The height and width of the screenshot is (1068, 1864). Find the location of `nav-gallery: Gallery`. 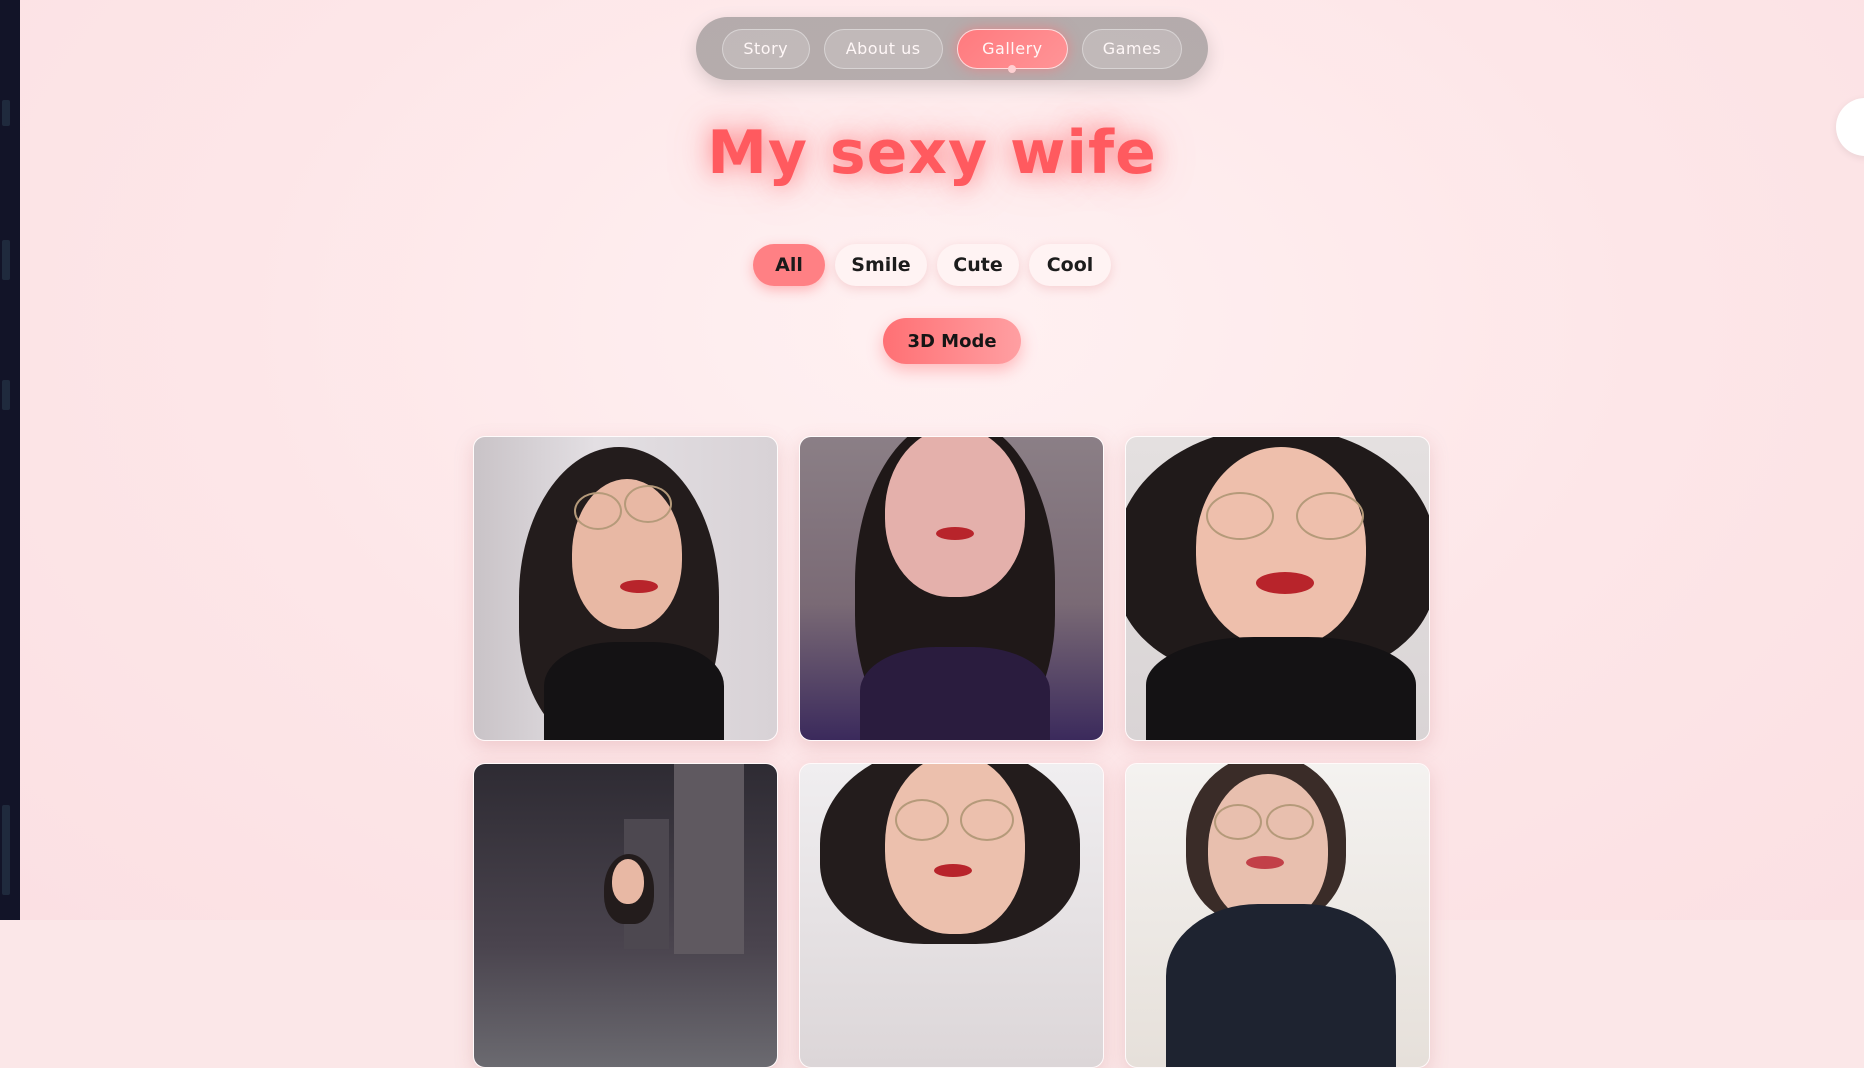

nav-gallery: Gallery is located at coordinates (1012, 50).